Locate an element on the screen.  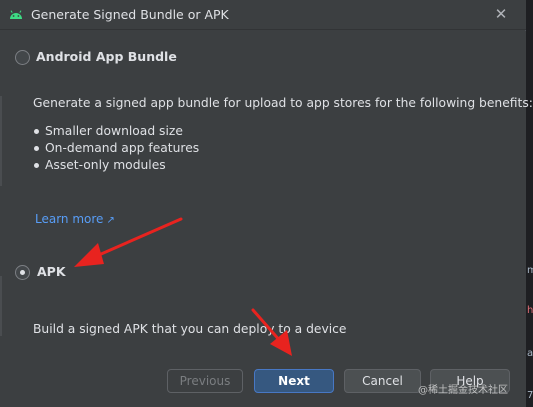
background-text-fragment: m is located at coordinates (530, 270).